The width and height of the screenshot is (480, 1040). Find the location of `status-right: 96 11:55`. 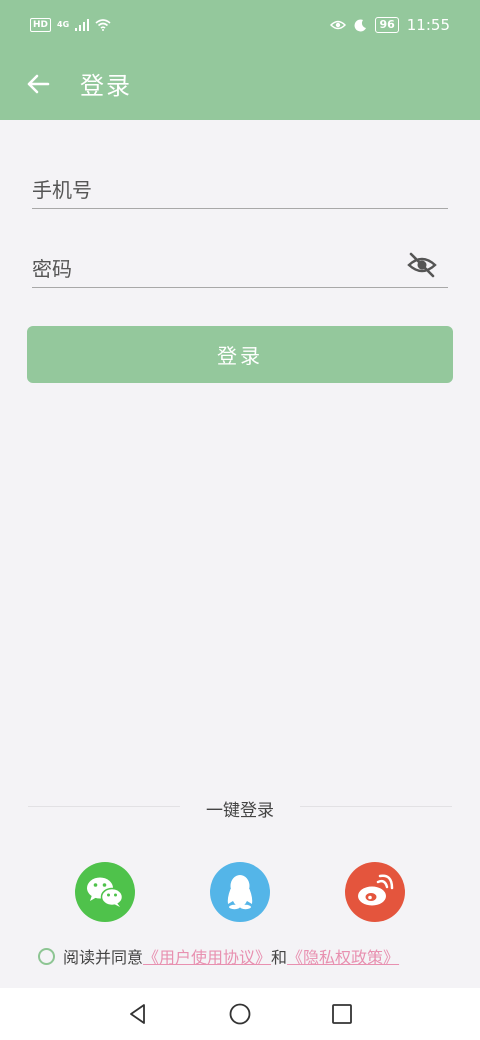

status-right: 96 11:55 is located at coordinates (390, 25).